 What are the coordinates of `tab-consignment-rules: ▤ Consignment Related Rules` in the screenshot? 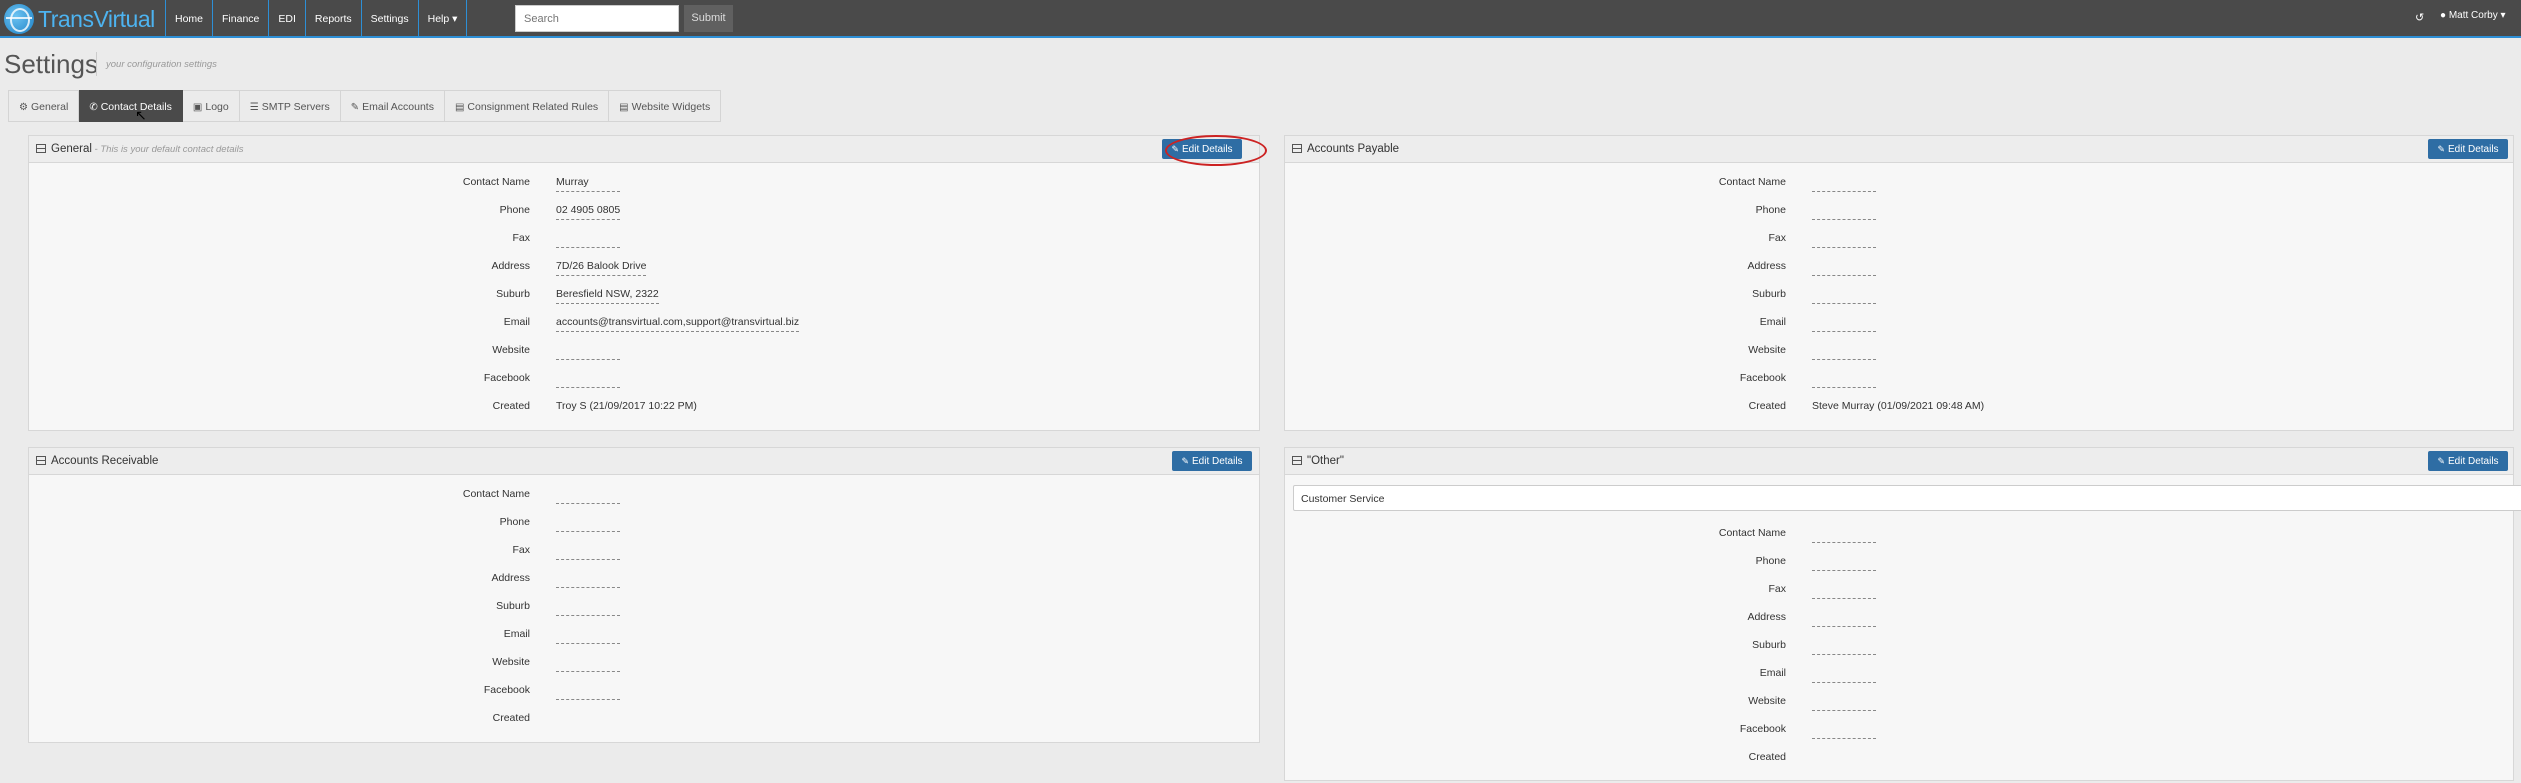 It's located at (527, 106).